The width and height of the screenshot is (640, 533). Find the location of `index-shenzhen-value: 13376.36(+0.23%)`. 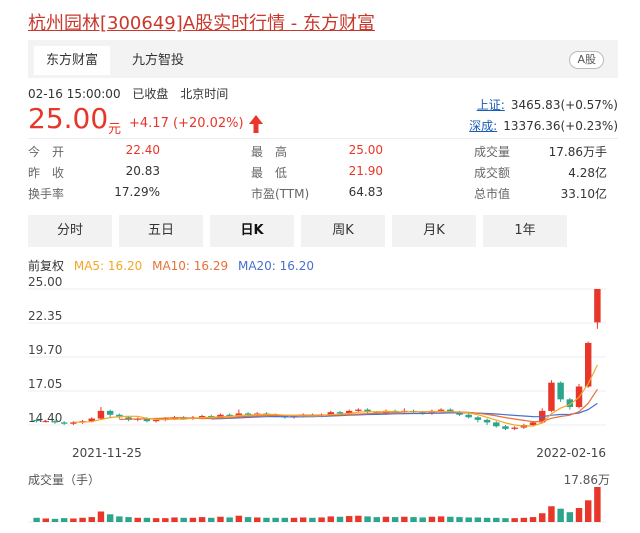

index-shenzhen-value: 13376.36(+0.23%) is located at coordinates (560, 126).